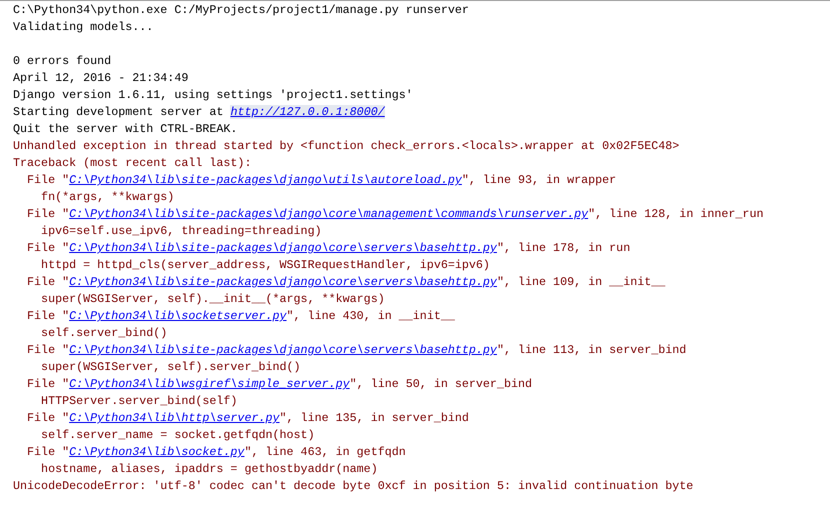 This screenshot has width=830, height=508. Describe the element at coordinates (174, 418) in the screenshot. I see `file-link: C:\Python34\lib\http\server.py` at that location.